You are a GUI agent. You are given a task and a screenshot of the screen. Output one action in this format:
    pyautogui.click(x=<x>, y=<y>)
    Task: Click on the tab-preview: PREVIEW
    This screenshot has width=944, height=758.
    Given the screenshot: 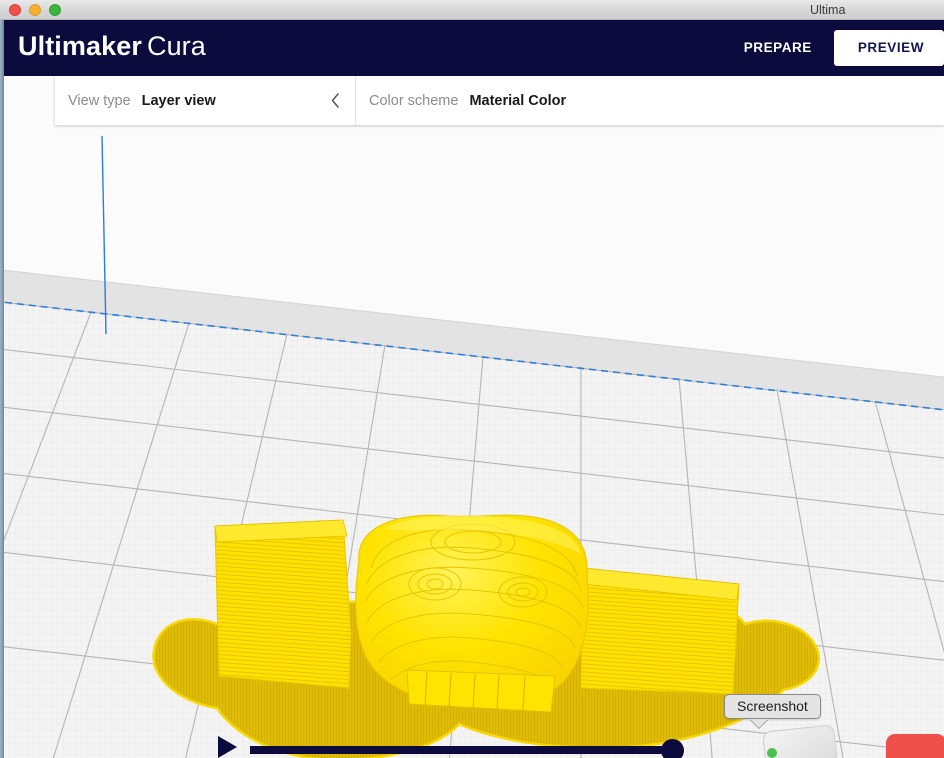 What is the action you would take?
    pyautogui.click(x=888, y=48)
    